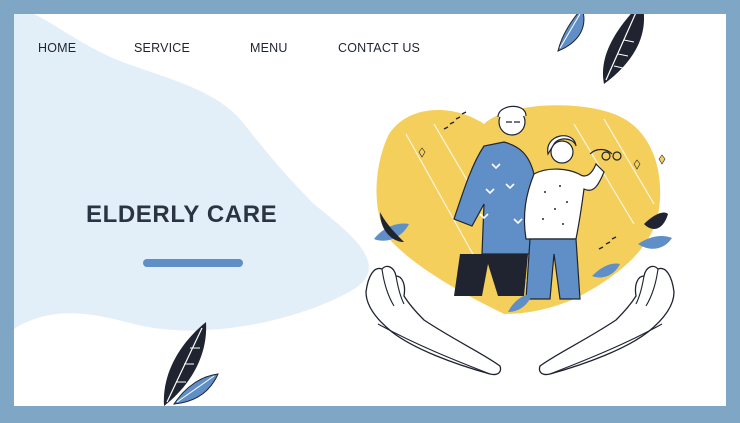 The image size is (740, 423). What do you see at coordinates (193, 263) in the screenshot?
I see `title-underline` at bounding box center [193, 263].